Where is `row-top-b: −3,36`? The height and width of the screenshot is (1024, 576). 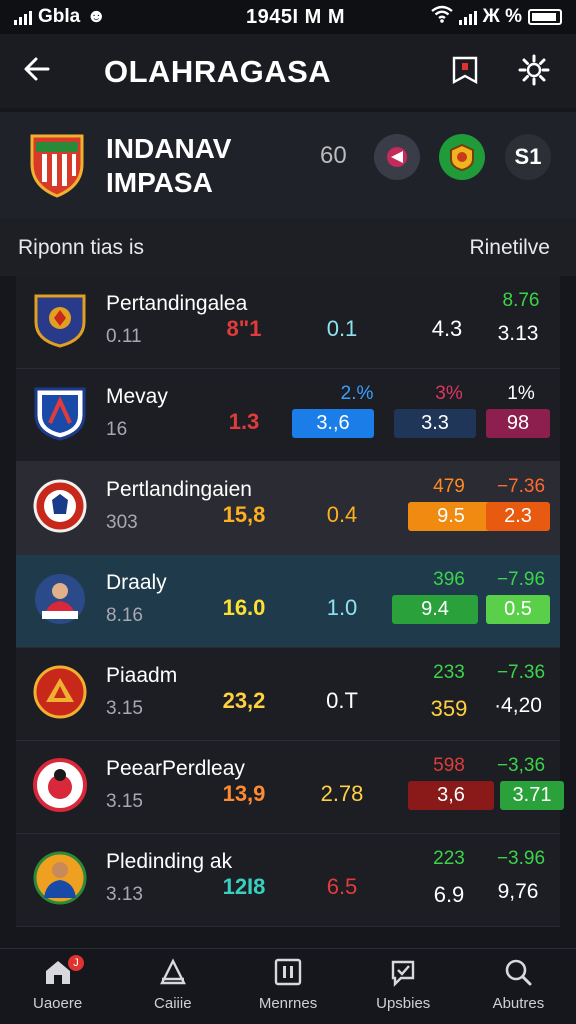 row-top-b: −3,36 is located at coordinates (521, 765).